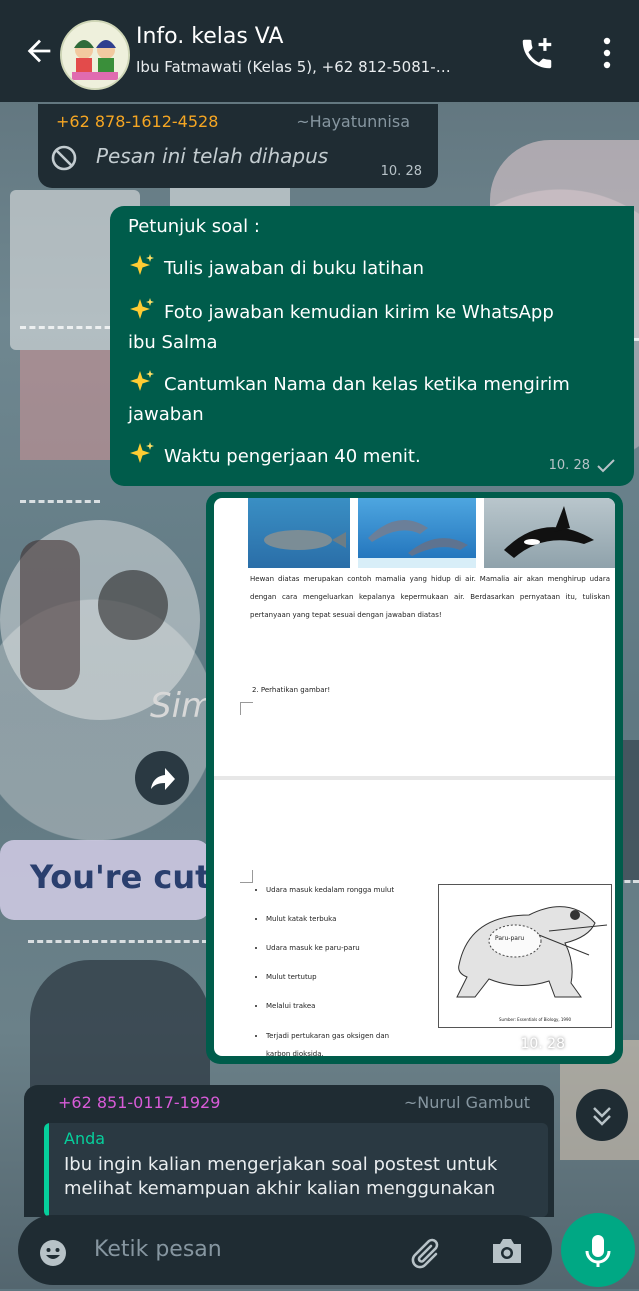  What do you see at coordinates (299, 533) in the screenshot?
I see `dugong-photo` at bounding box center [299, 533].